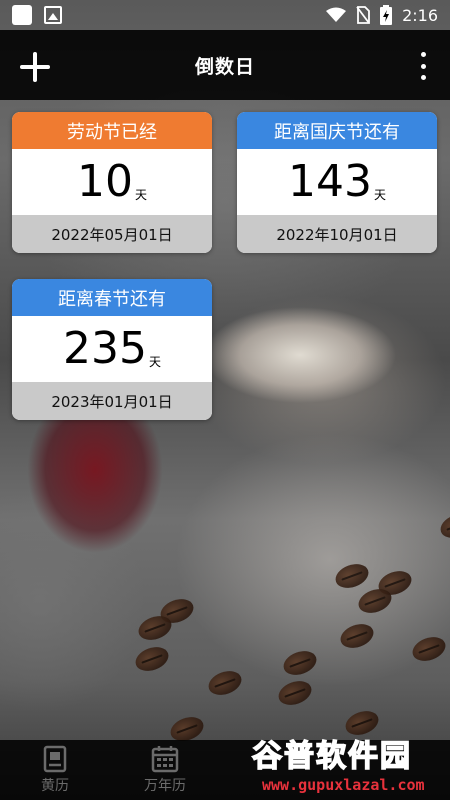 The height and width of the screenshot is (800, 450). Describe the element at coordinates (165, 759) in the screenshot. I see `calendar-icon` at that location.